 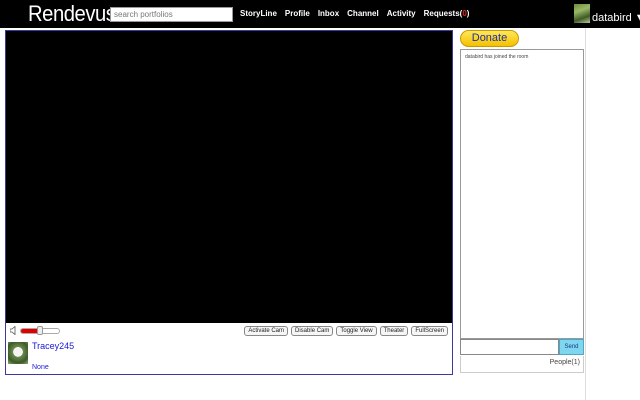 What do you see at coordinates (522, 364) in the screenshot?
I see `people-panel: People(1)` at bounding box center [522, 364].